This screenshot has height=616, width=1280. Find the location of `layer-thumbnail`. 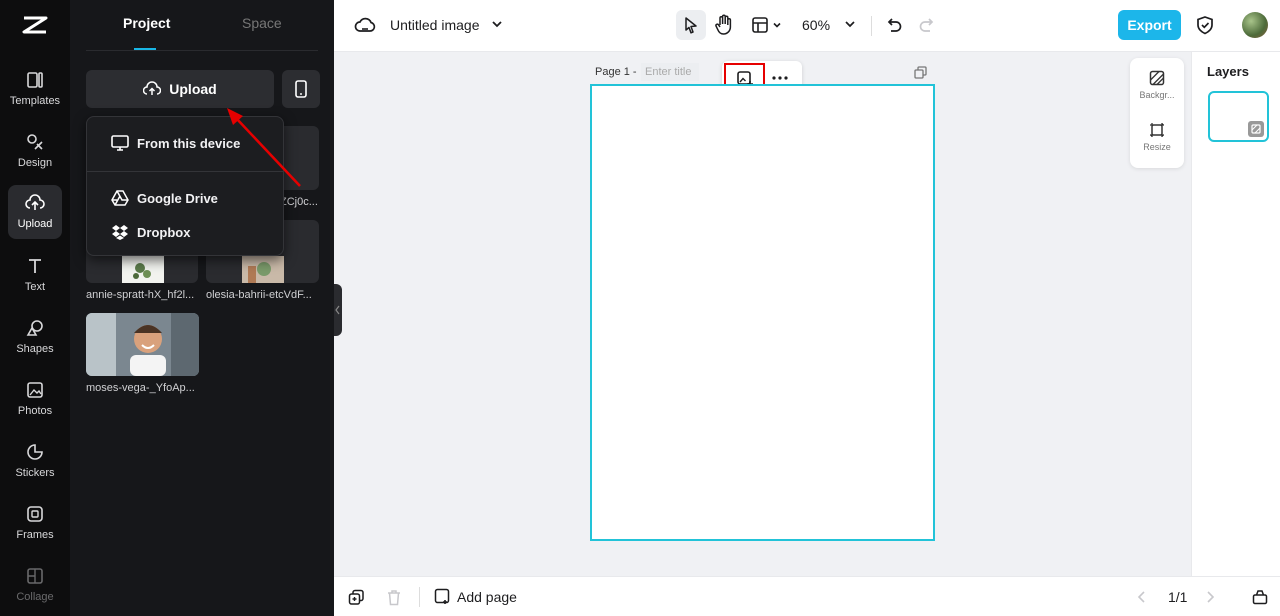

layer-thumbnail is located at coordinates (1238, 116).